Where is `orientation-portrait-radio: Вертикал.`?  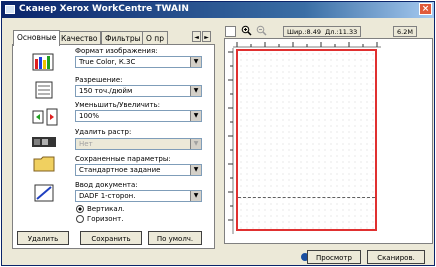
orientation-portrait-radio: Вертикал. is located at coordinates (100, 209).